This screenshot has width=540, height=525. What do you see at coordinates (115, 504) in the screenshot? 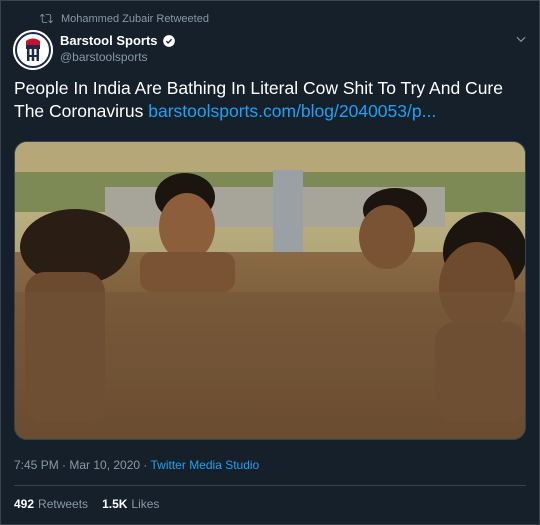
I see `likes-count: 1.5K` at bounding box center [115, 504].